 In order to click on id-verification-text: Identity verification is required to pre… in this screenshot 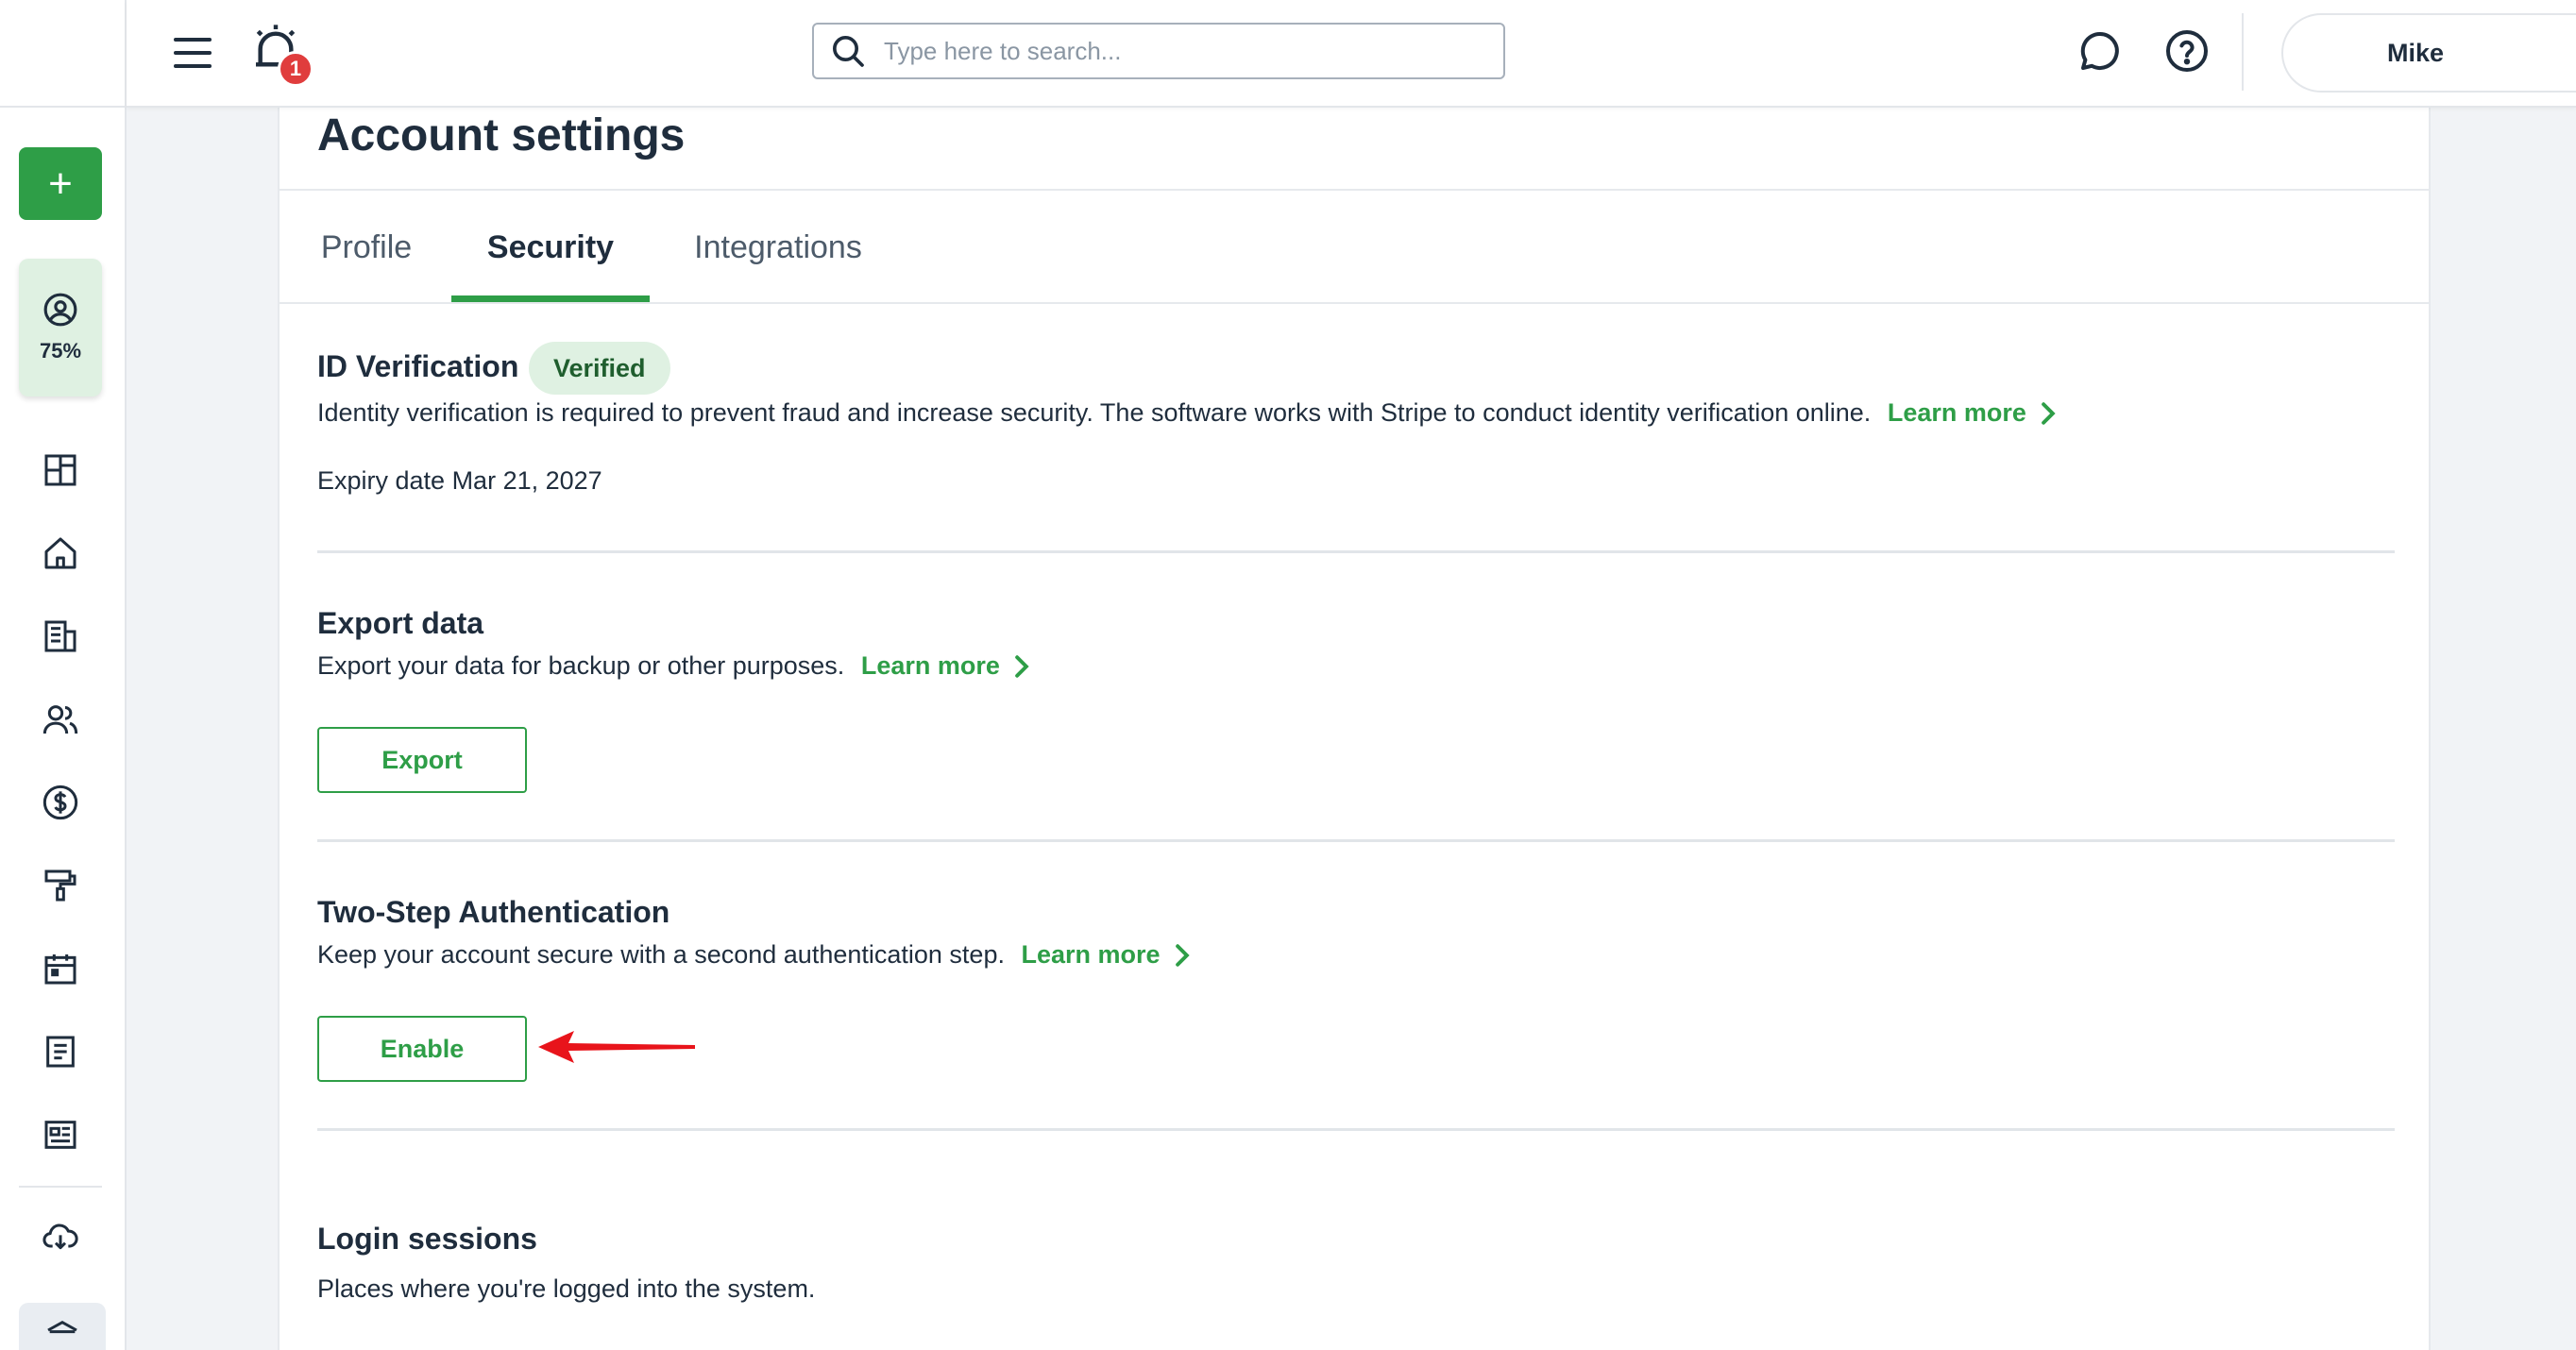, I will do `click(1094, 412)`.